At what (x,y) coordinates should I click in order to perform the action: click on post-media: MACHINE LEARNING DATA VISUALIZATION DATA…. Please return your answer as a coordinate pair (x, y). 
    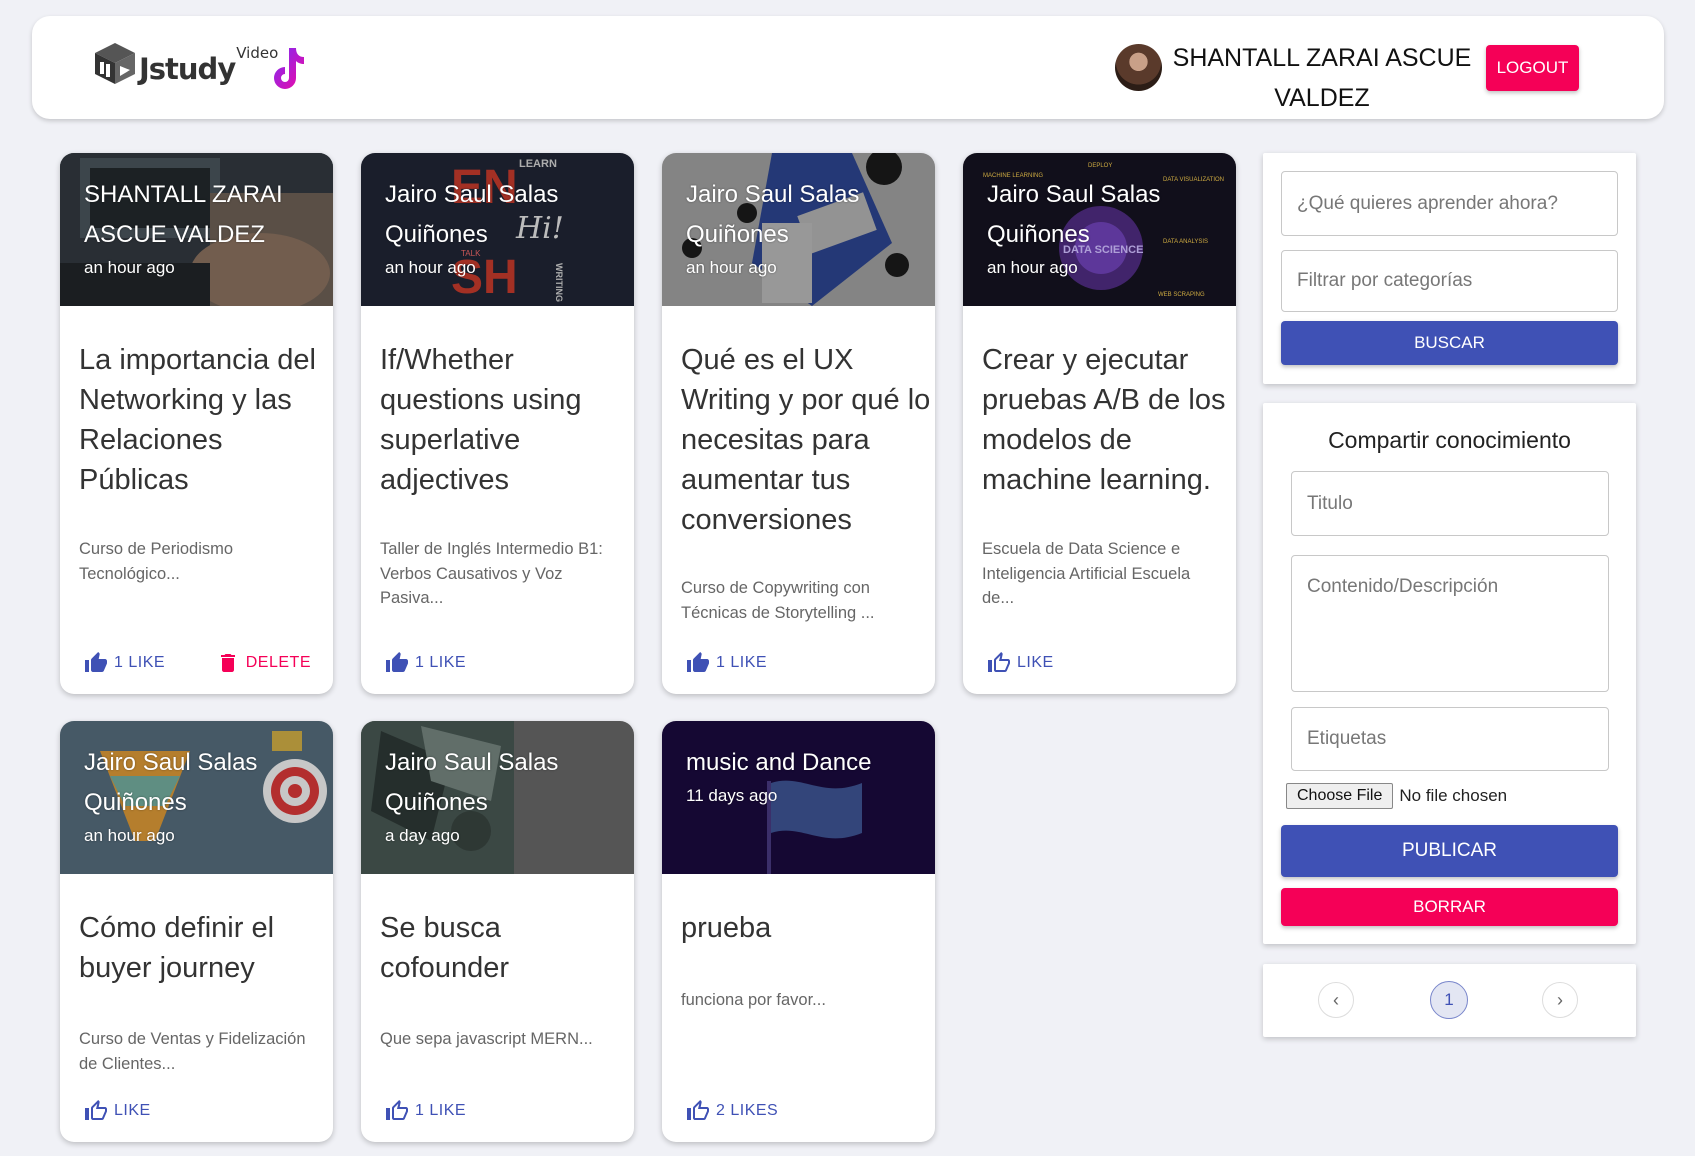
    Looking at the image, I should click on (1099, 229).